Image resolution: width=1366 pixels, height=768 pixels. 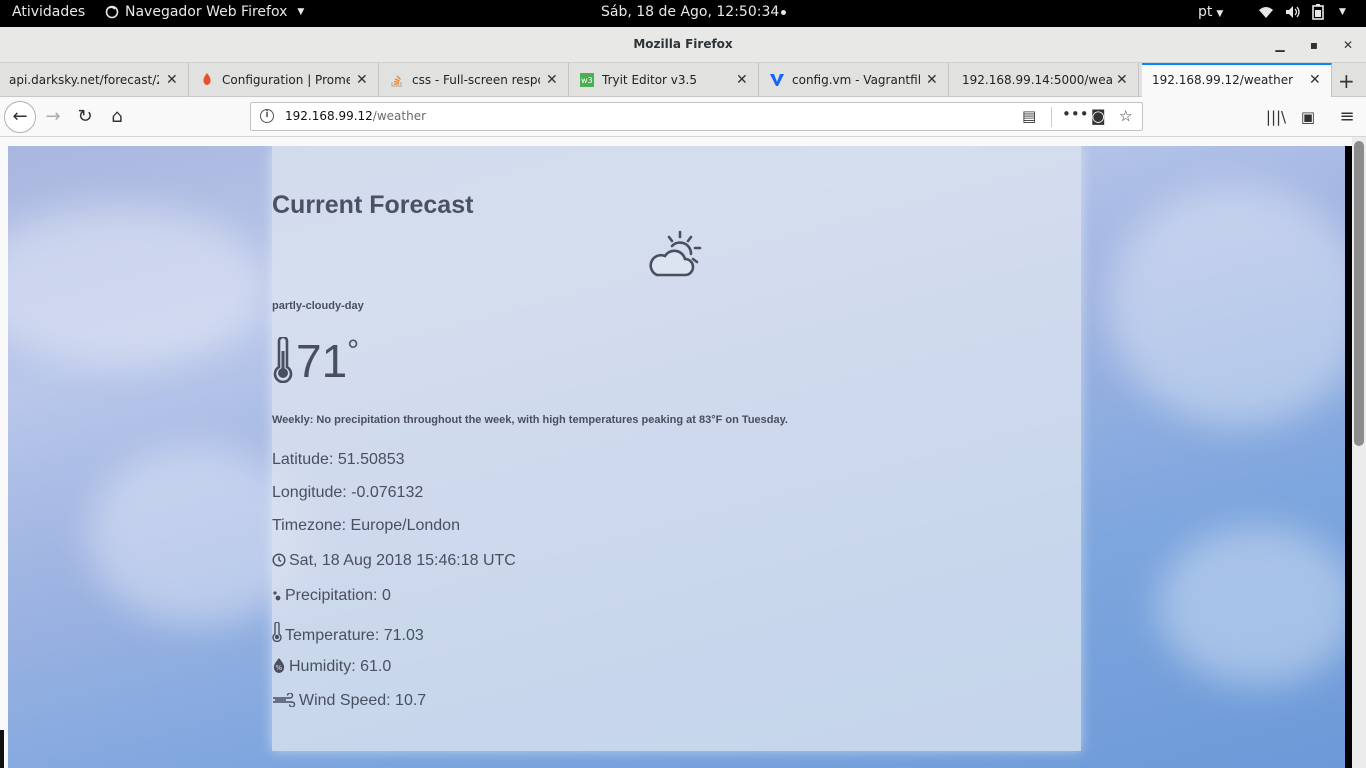 I want to click on humidity-row: % Humidity: 61.0, so click(x=676, y=666).